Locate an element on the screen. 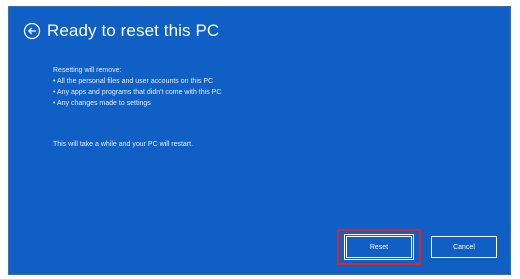 Image resolution: width=520 pixels, height=279 pixels. reset-button: Reset is located at coordinates (379, 247).